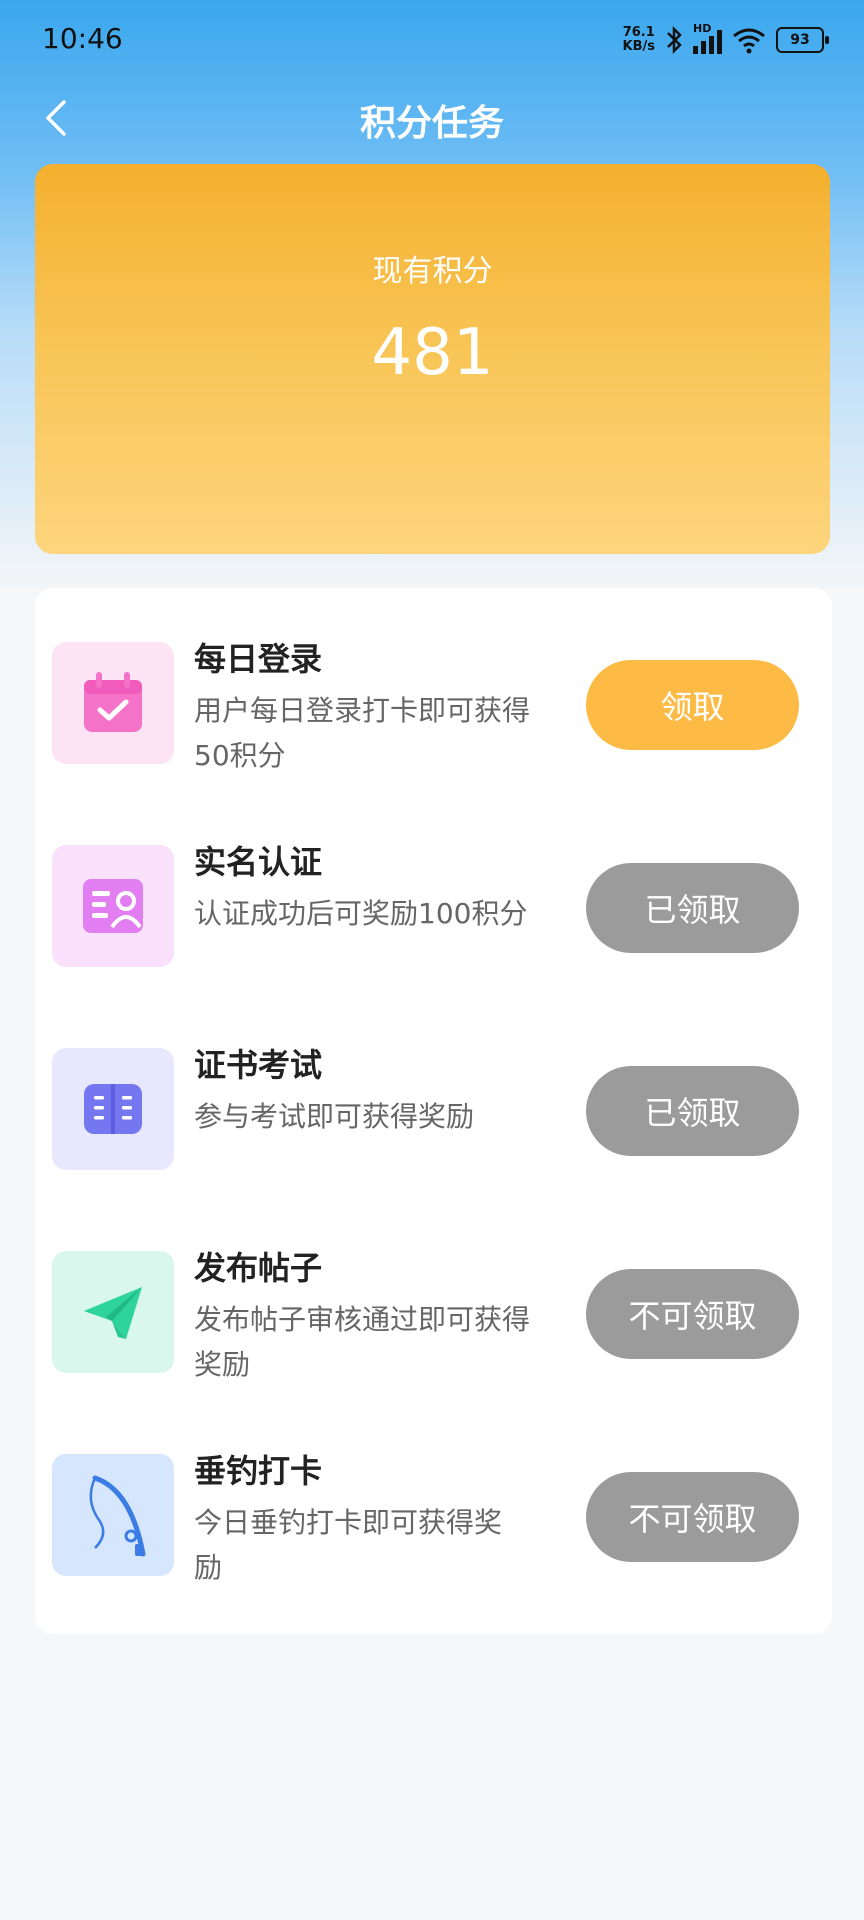 The width and height of the screenshot is (864, 1920). I want to click on task-description: 参与考试即可获得奖励, so click(334, 1116).